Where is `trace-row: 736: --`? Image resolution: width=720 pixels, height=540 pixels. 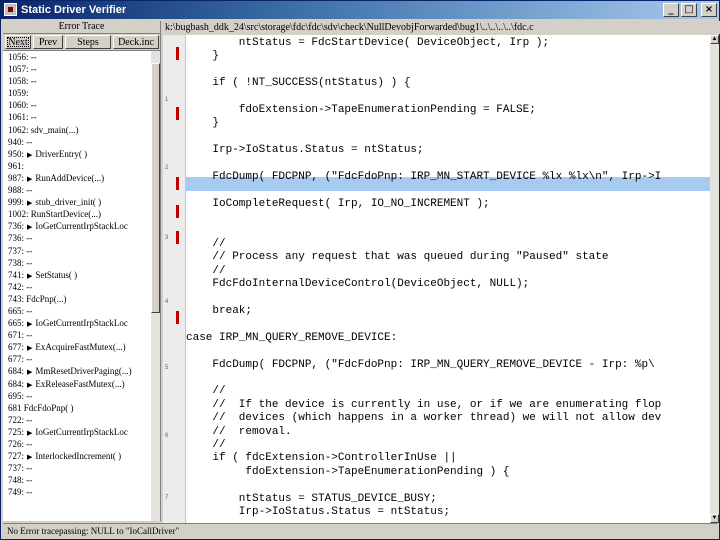
trace-row: 736: -- is located at coordinates (77, 238).